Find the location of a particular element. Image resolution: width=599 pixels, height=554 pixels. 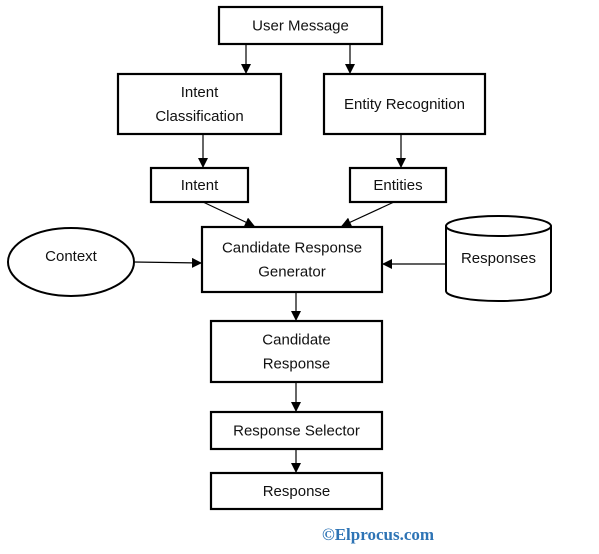

responses-label: Responses is located at coordinates (498, 258).